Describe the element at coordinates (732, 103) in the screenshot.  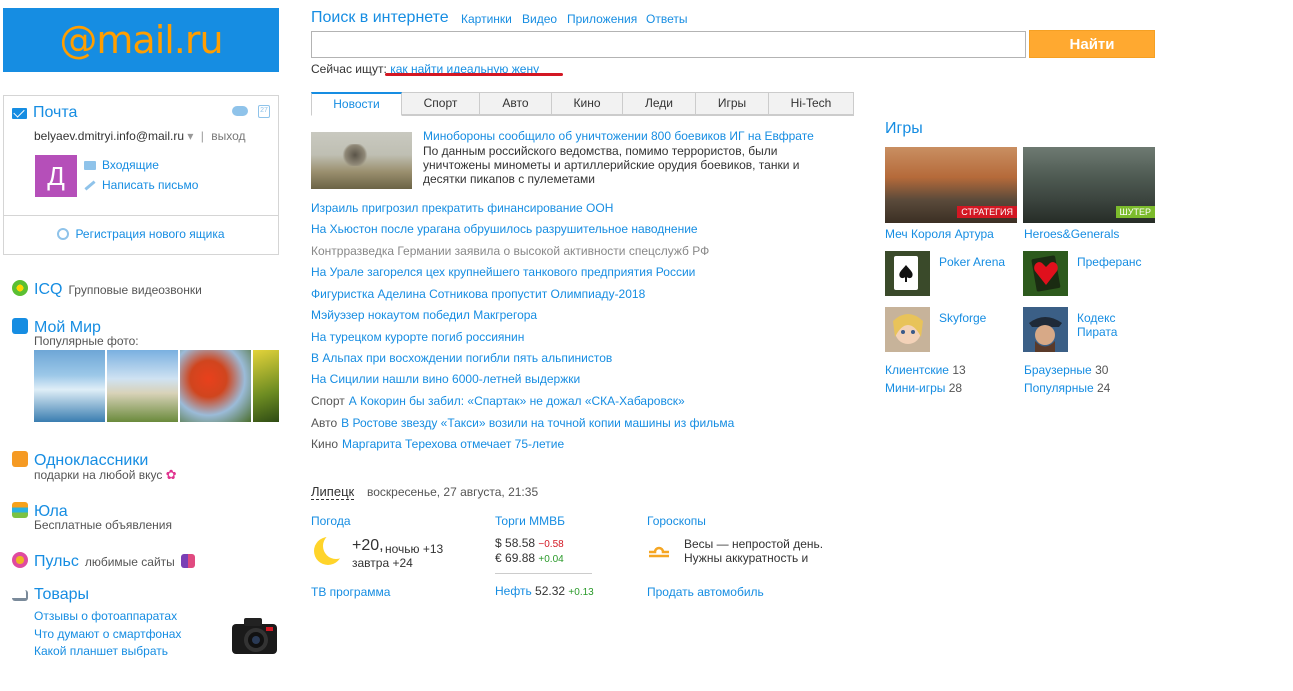
I see `tab-games: Игры` at that location.